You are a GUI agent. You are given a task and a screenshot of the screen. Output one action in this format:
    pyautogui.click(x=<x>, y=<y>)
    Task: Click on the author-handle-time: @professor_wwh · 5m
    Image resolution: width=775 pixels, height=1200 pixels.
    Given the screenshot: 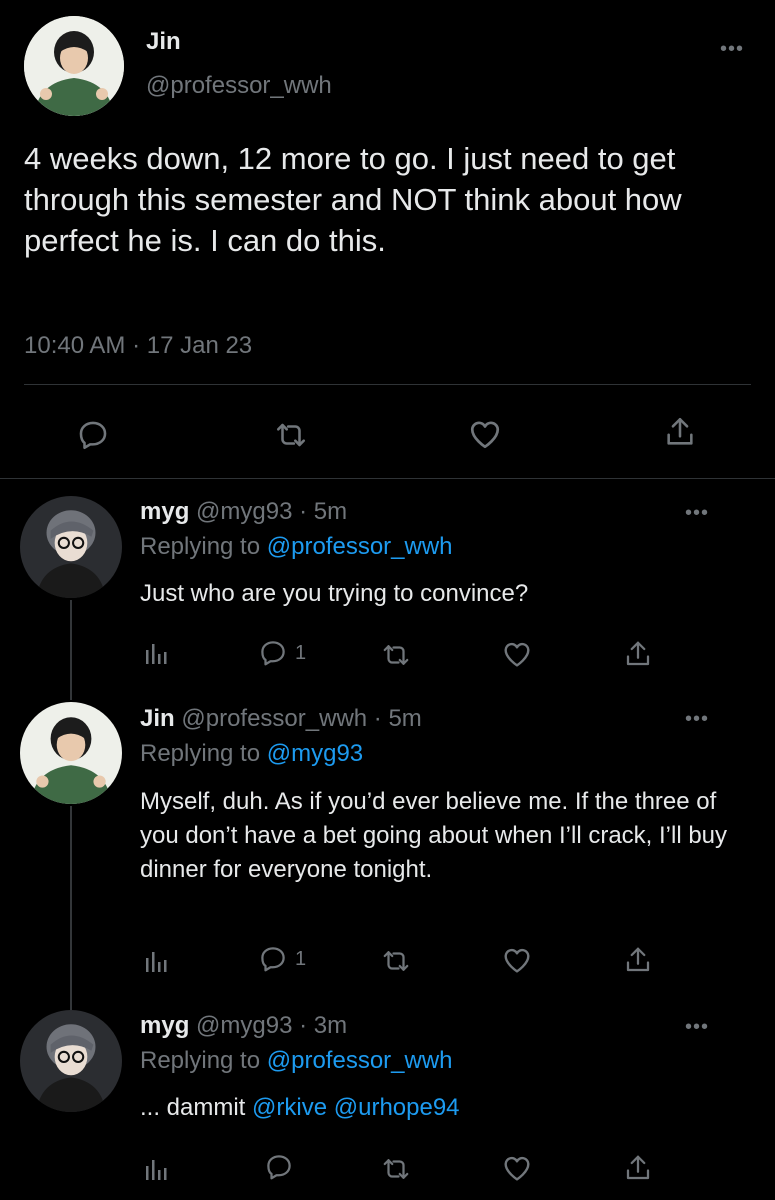 What is the action you would take?
    pyautogui.click(x=301, y=718)
    